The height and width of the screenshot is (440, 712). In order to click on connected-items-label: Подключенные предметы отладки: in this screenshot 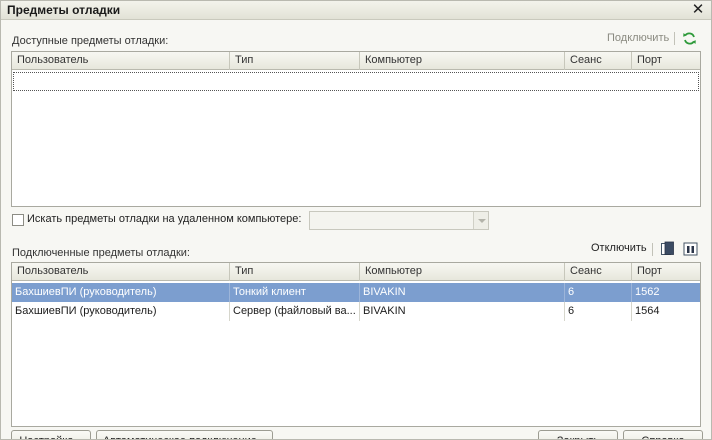, I will do `click(101, 253)`.